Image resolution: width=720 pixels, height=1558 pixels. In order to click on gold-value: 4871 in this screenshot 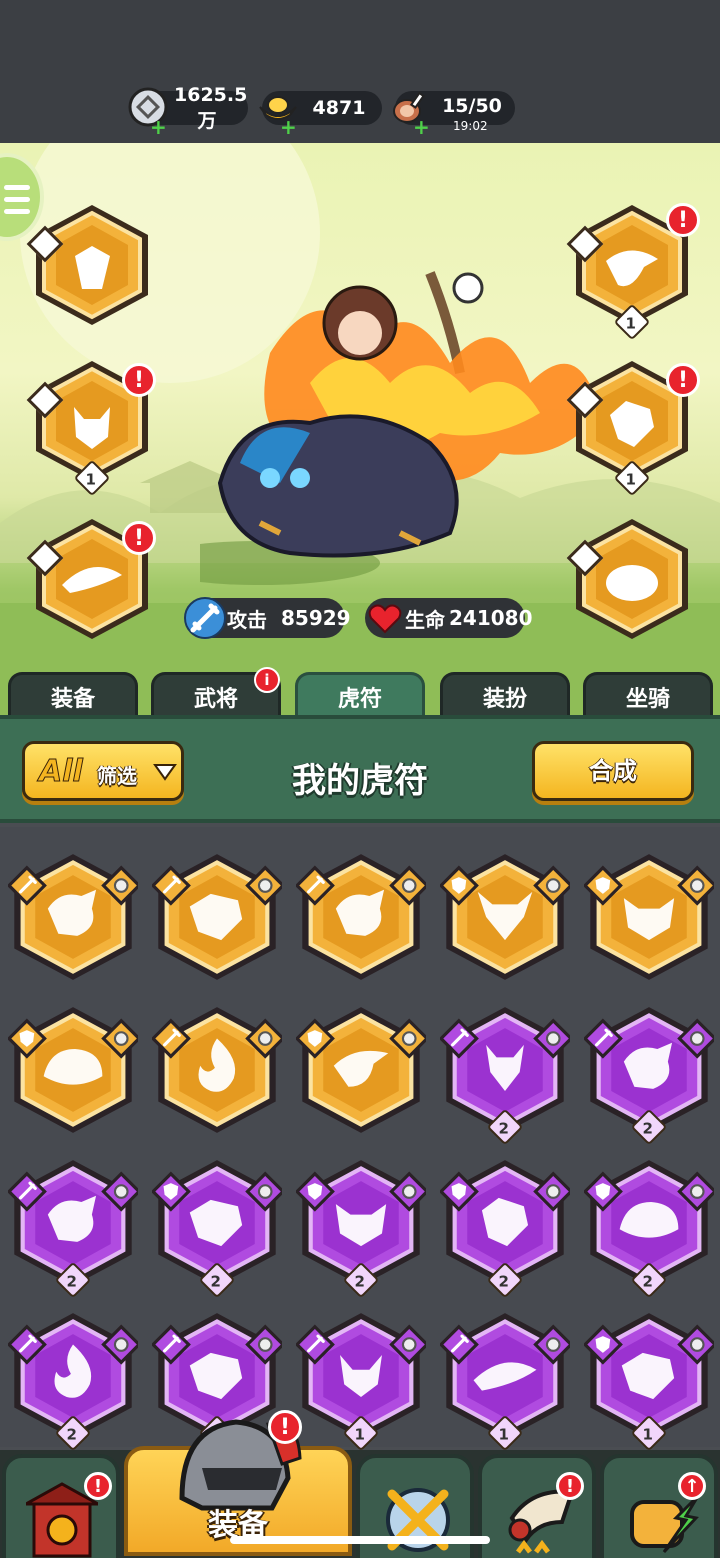, I will do `click(339, 108)`.